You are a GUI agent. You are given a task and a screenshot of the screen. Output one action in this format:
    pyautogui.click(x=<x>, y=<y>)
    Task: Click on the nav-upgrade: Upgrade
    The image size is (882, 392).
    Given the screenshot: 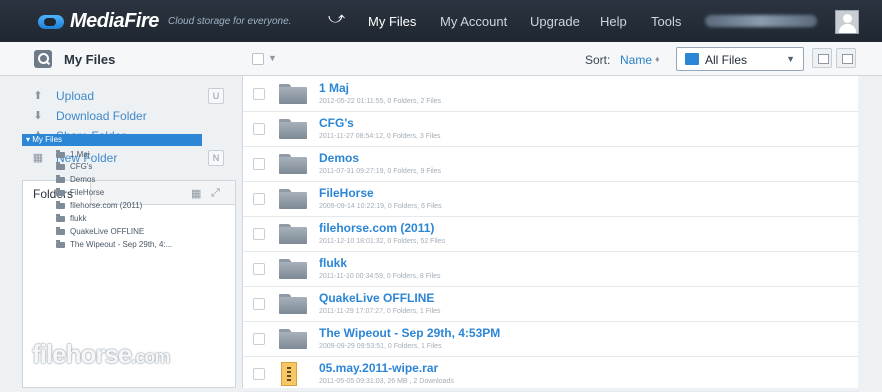 What is the action you would take?
    pyautogui.click(x=555, y=21)
    